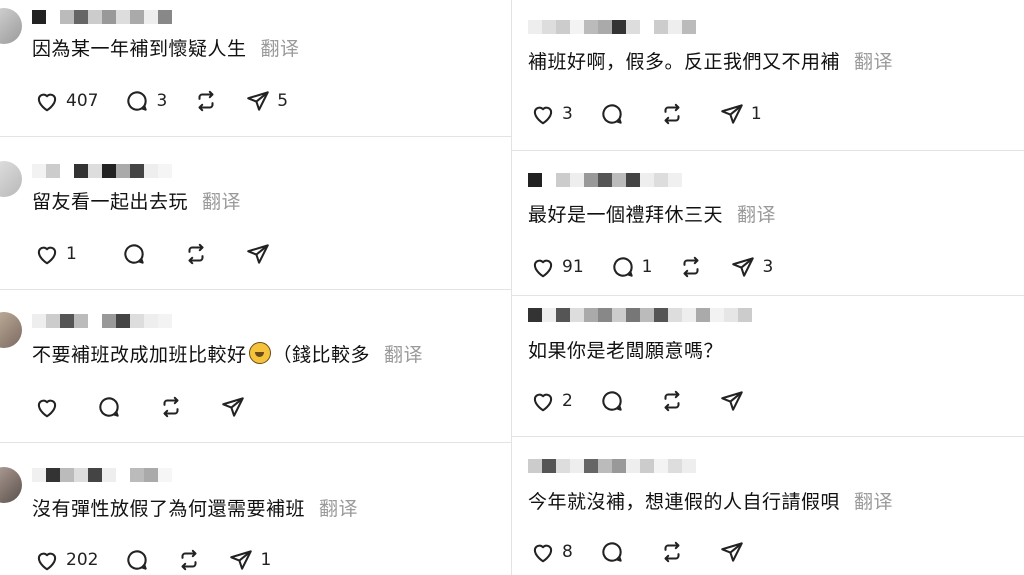  I want to click on like-count: 202, so click(82, 560).